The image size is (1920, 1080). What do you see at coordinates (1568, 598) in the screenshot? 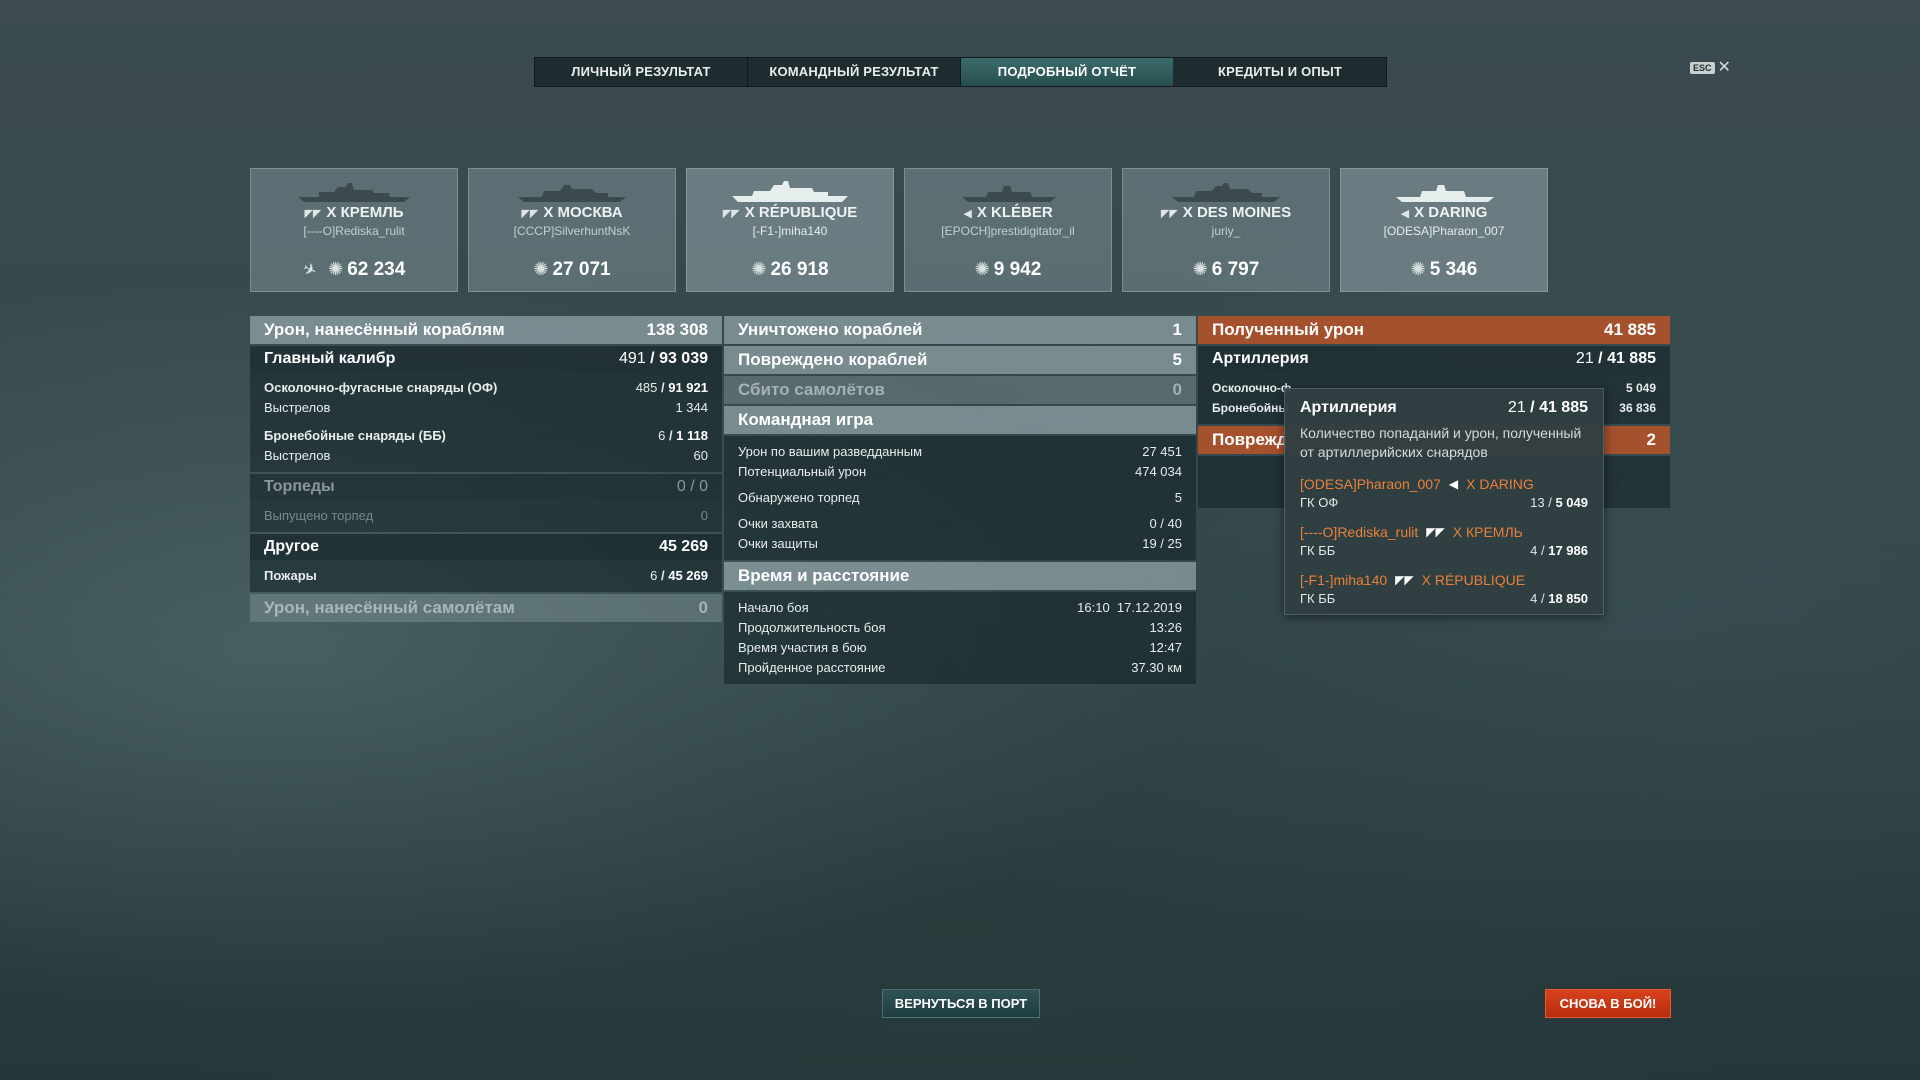
I see `tooltip-entry-dmg: 18 850` at bounding box center [1568, 598].